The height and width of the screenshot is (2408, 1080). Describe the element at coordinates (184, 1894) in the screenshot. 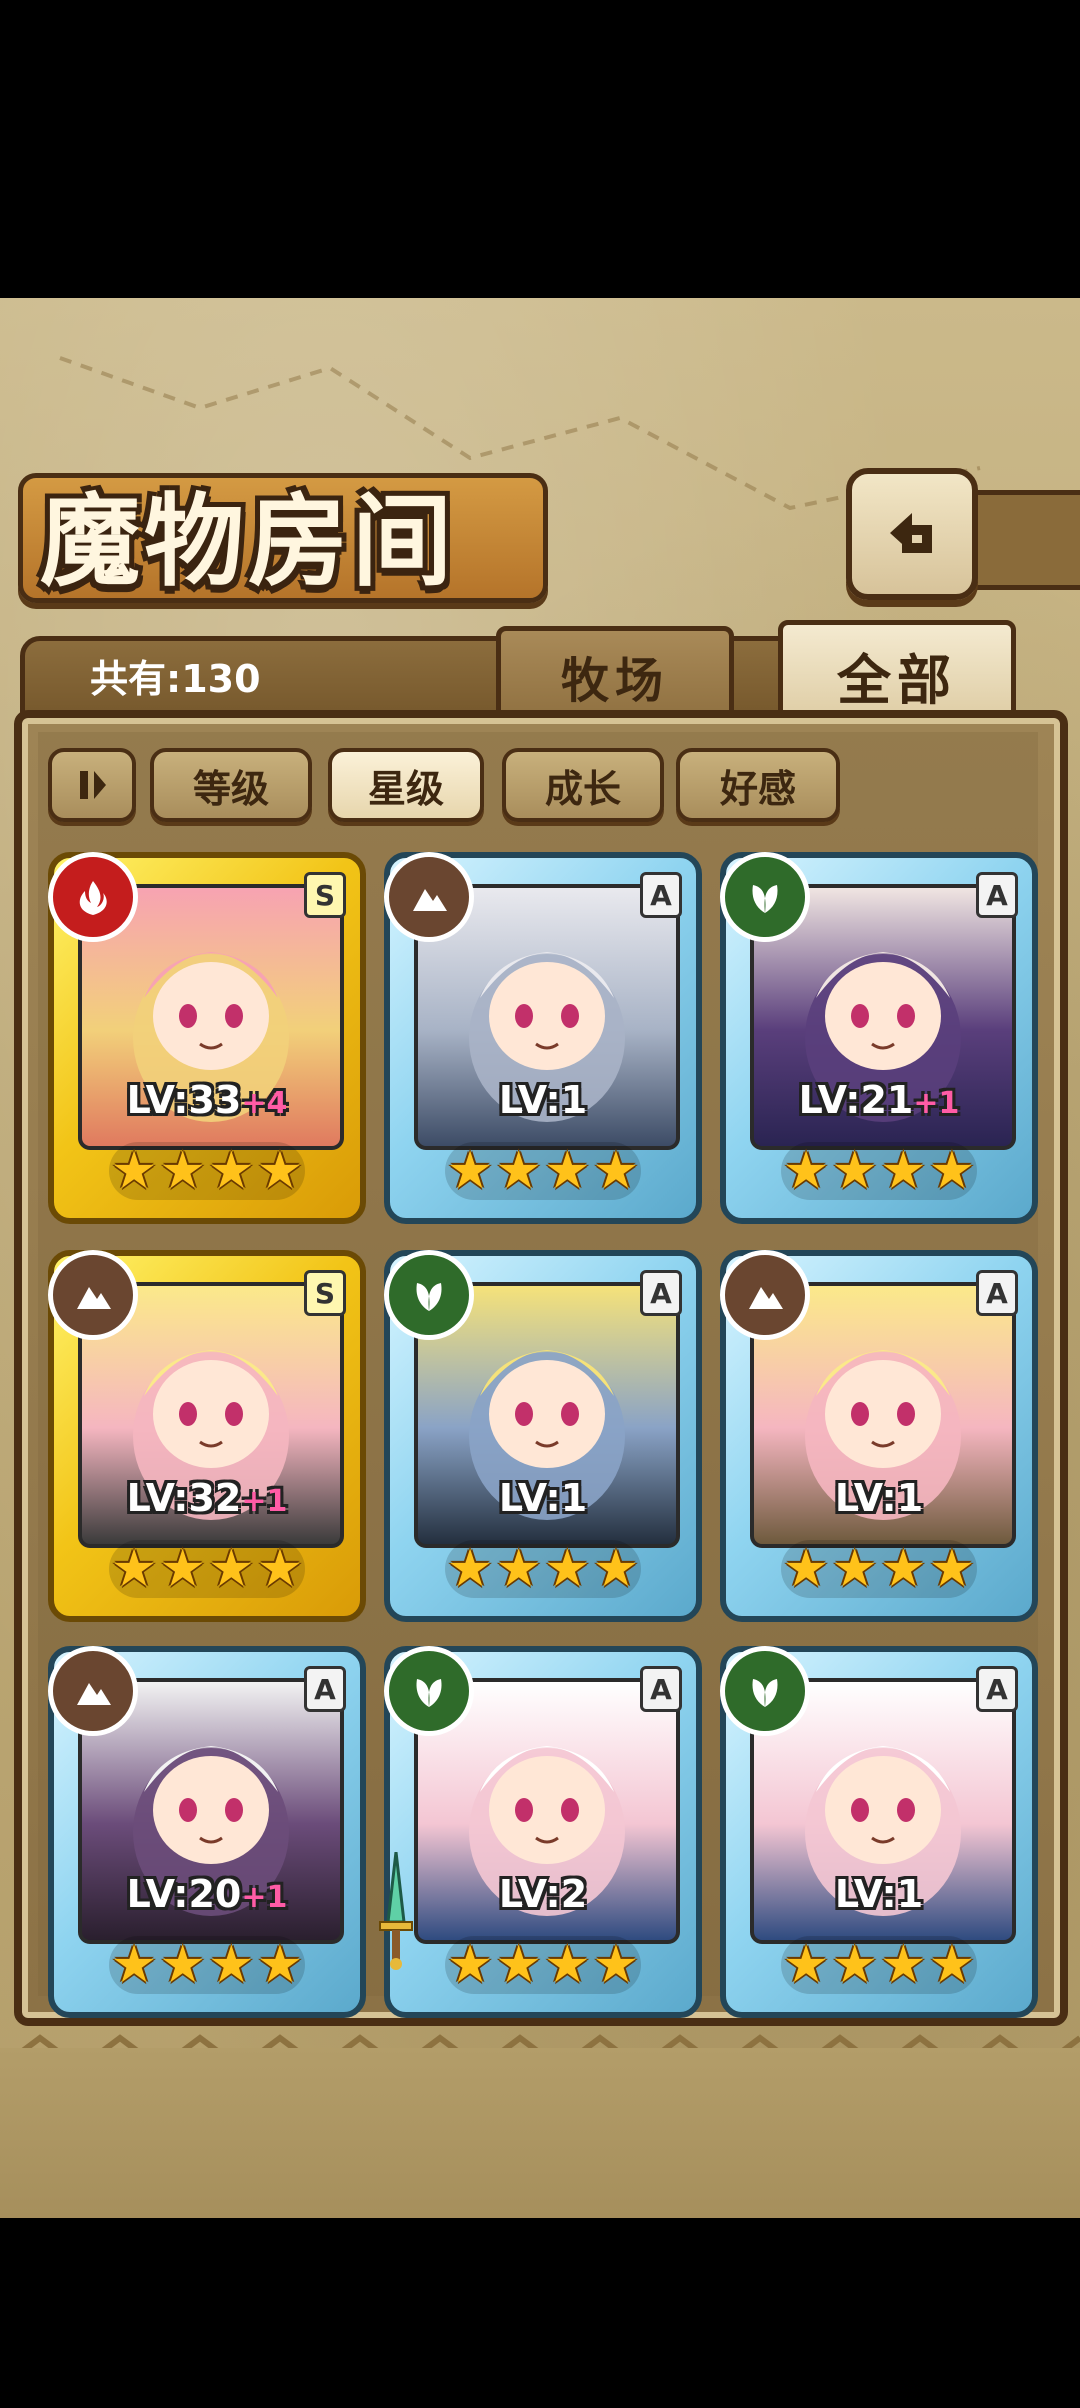

I see `level-text: LV:20` at that location.